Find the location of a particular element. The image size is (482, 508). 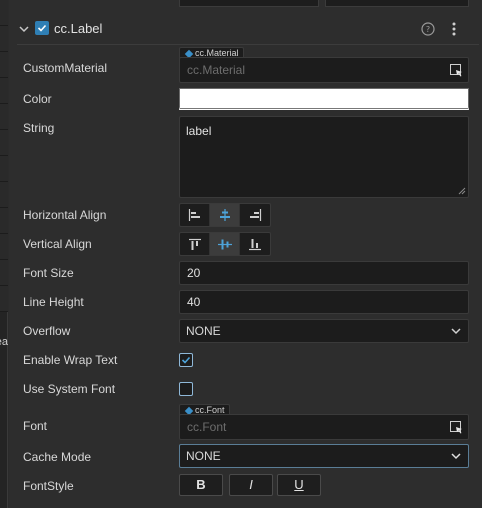

cache-mode-label: Cache Mode is located at coordinates (57, 457).